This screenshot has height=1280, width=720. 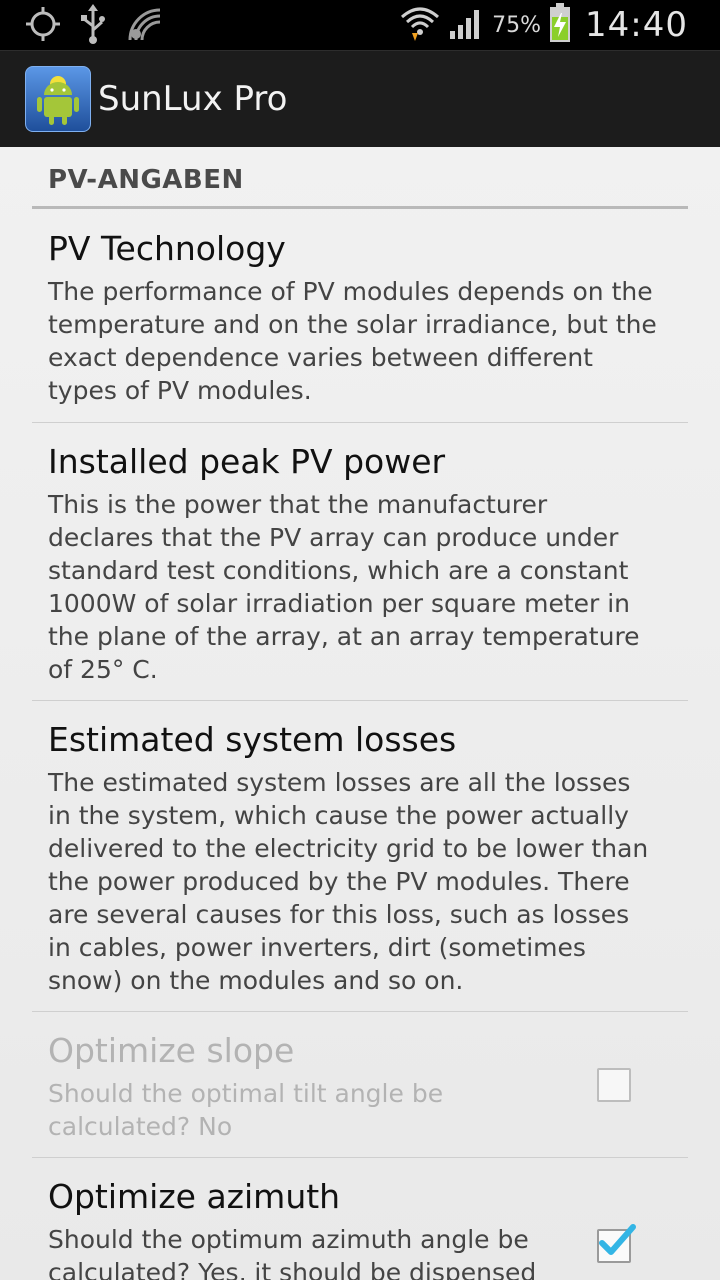 What do you see at coordinates (146, 180) in the screenshot?
I see `section-header: PV-ANGABEN` at bounding box center [146, 180].